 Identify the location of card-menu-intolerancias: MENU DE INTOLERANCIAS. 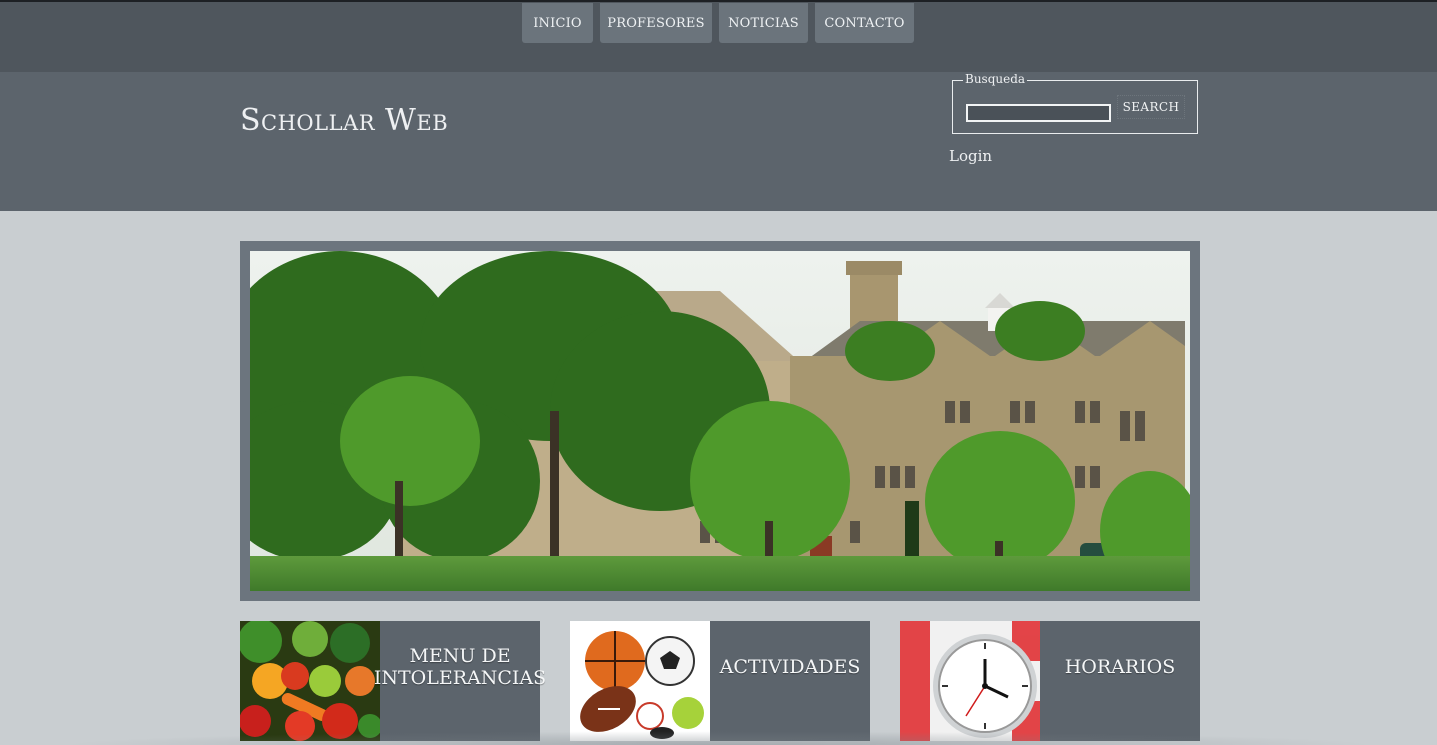
(393, 681).